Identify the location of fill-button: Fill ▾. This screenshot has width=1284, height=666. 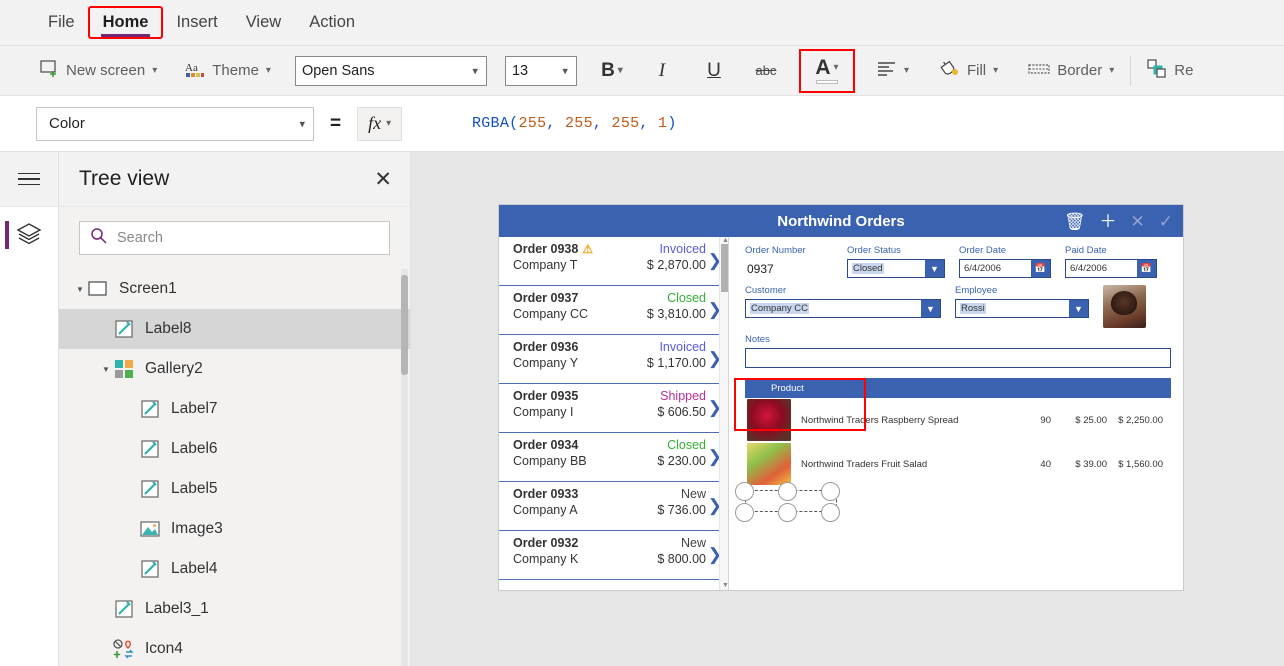
(968, 70).